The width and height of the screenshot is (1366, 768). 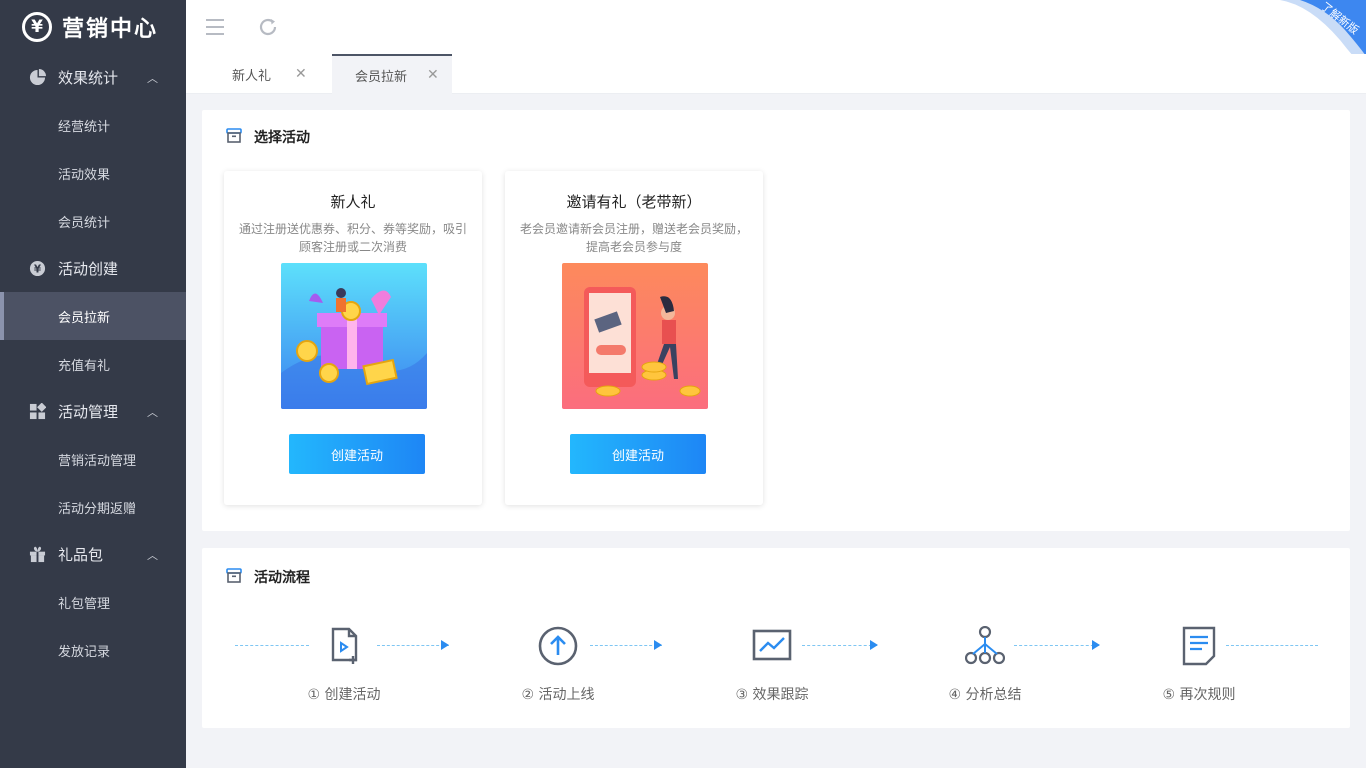 What do you see at coordinates (81, 555) in the screenshot?
I see `sidebar-group-label: 礼品包` at bounding box center [81, 555].